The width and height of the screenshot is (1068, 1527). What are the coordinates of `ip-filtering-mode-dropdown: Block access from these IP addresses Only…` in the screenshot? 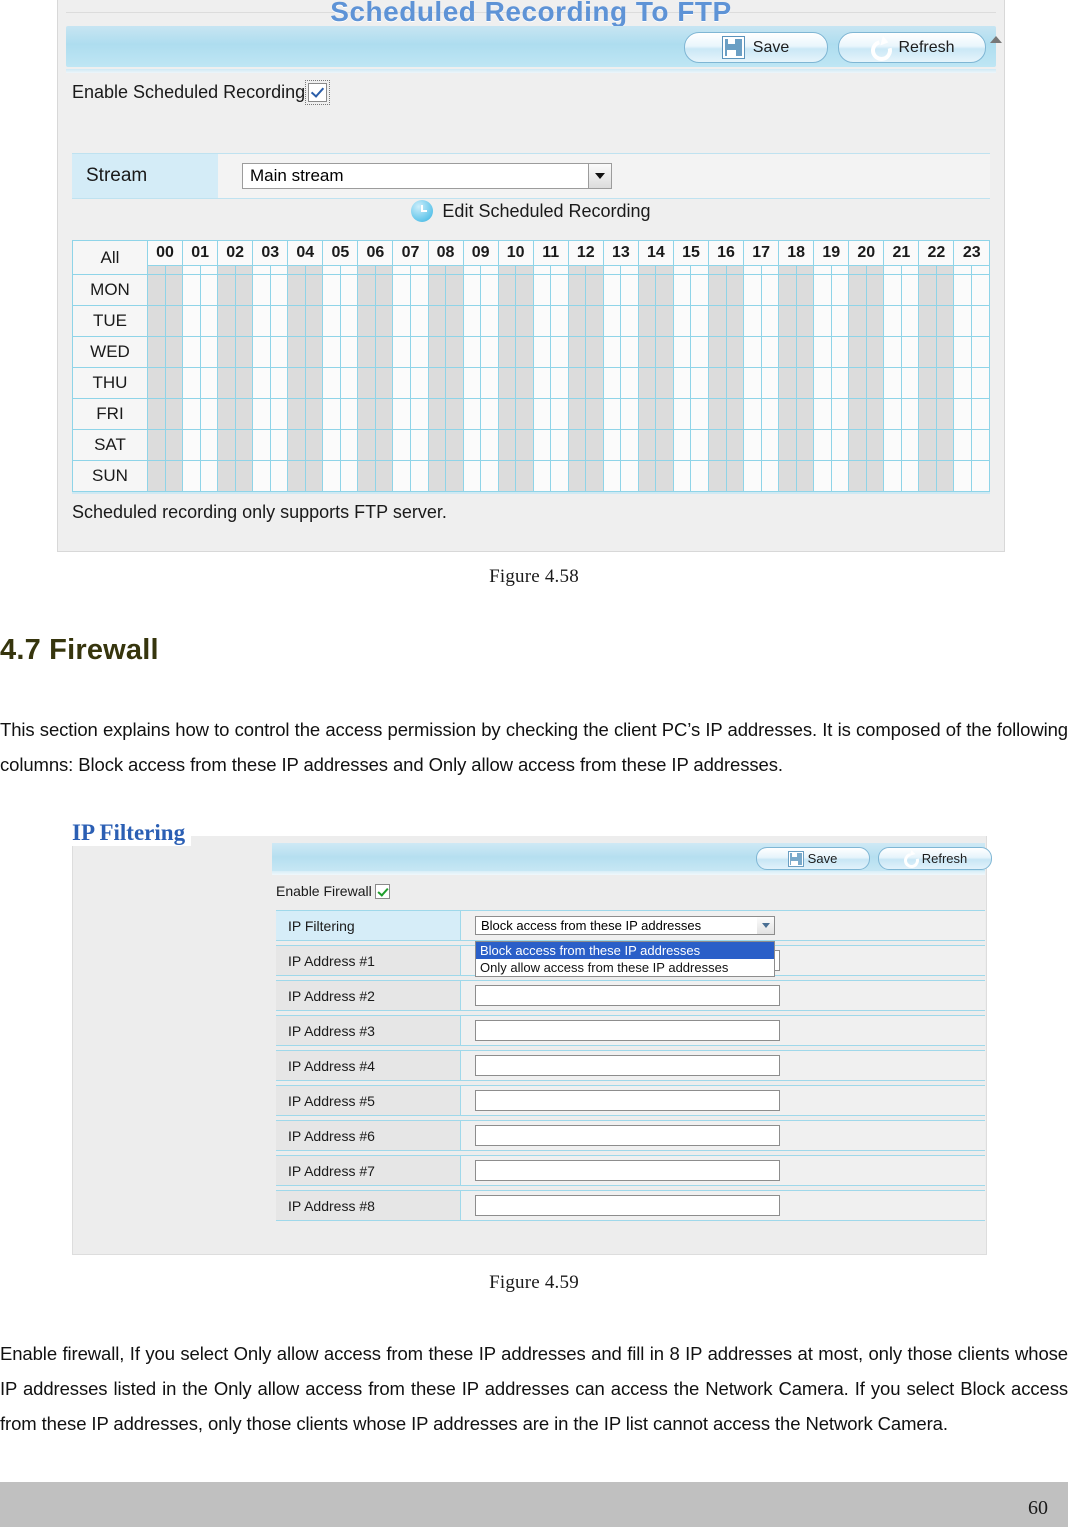 It's located at (625, 959).